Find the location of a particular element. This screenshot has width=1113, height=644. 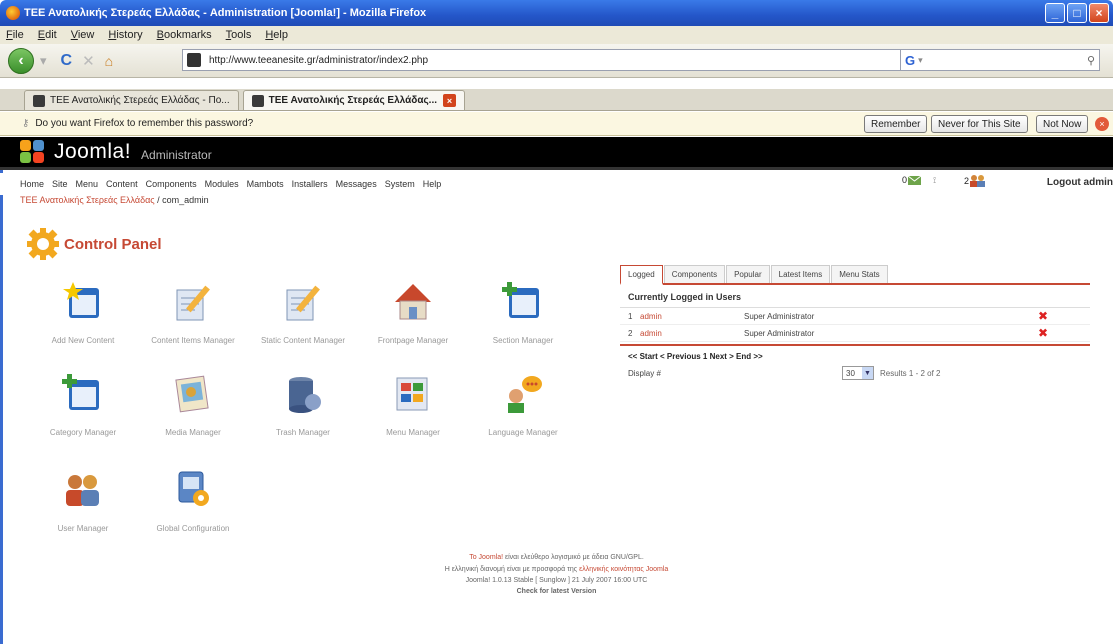

close-tab-icon: × is located at coordinates (449, 100).